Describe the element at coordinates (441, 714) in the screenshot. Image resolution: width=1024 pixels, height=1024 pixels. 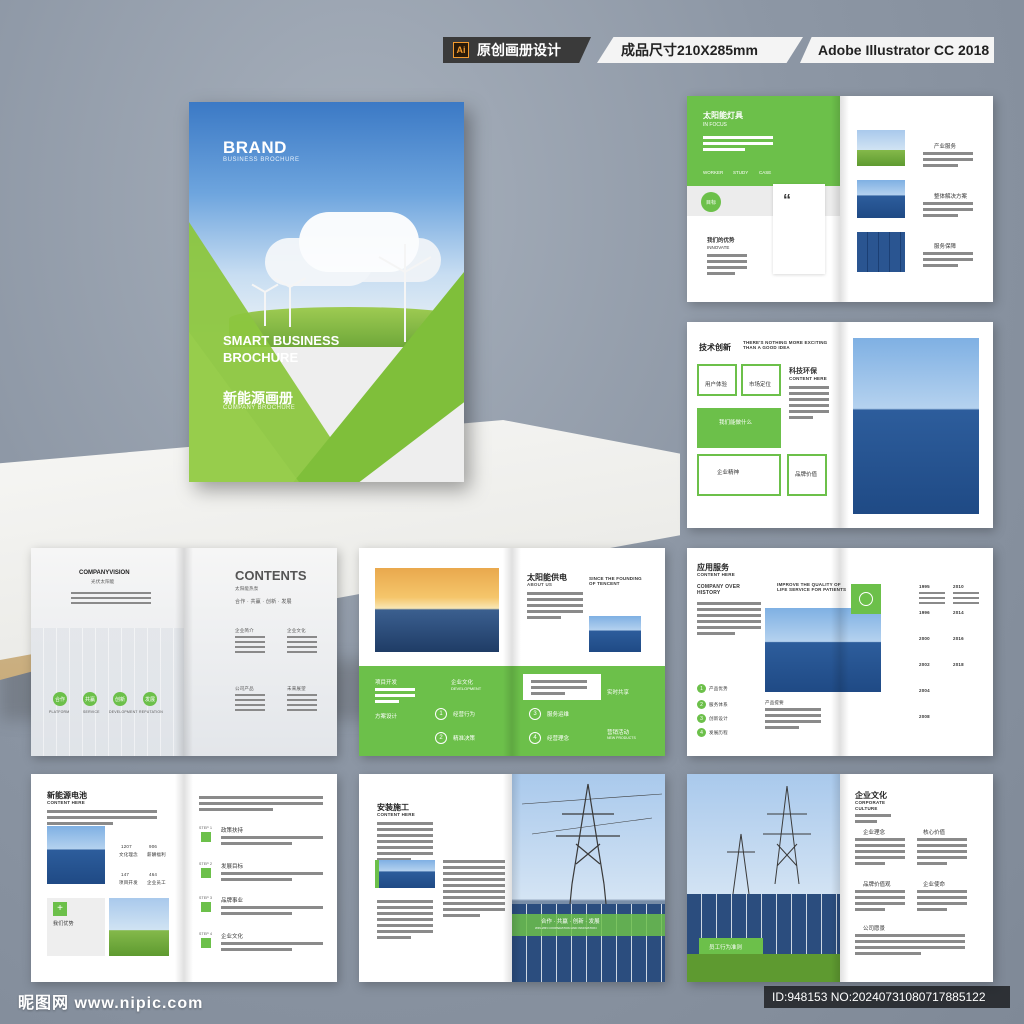
I see `step-circle-1: 1` at that location.